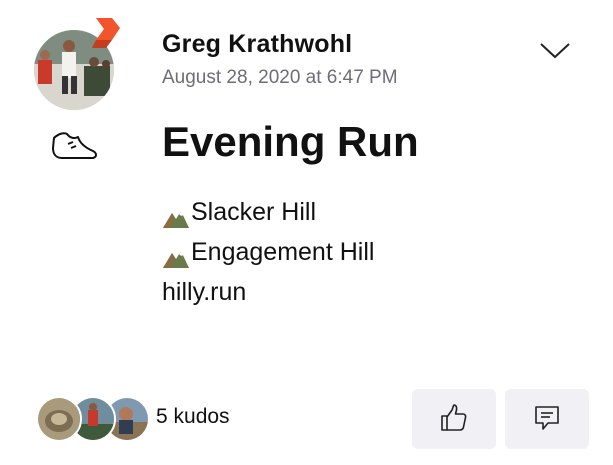  I want to click on activity-timestamp: August 28, 2020 at 6:47 PM, so click(280, 78).